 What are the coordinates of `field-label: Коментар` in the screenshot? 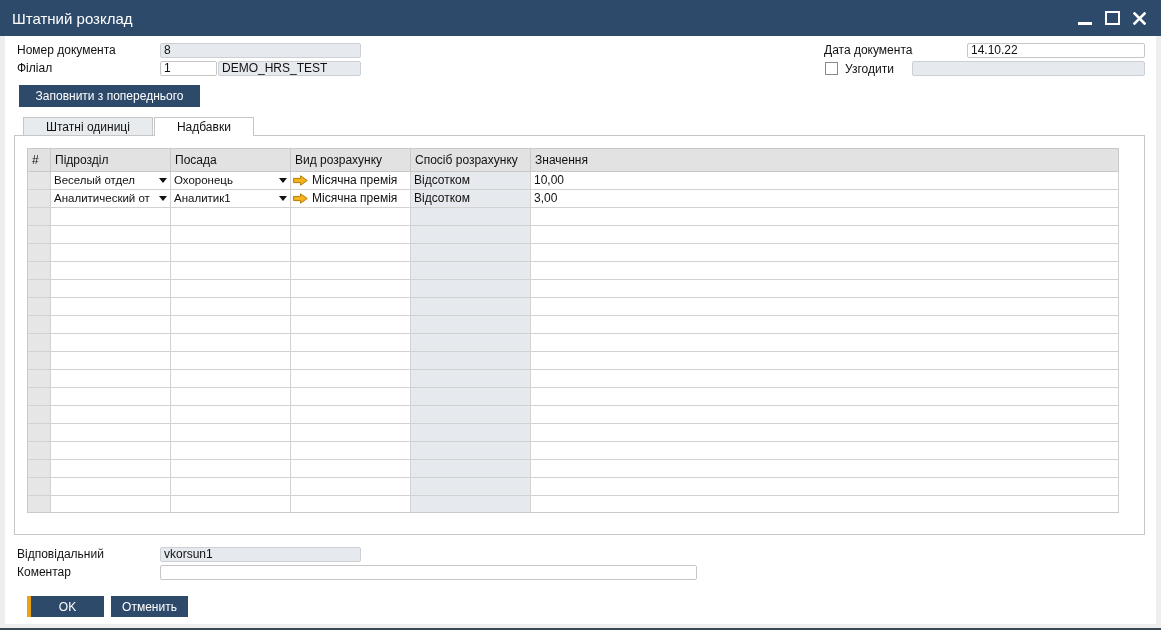 It's located at (44, 572).